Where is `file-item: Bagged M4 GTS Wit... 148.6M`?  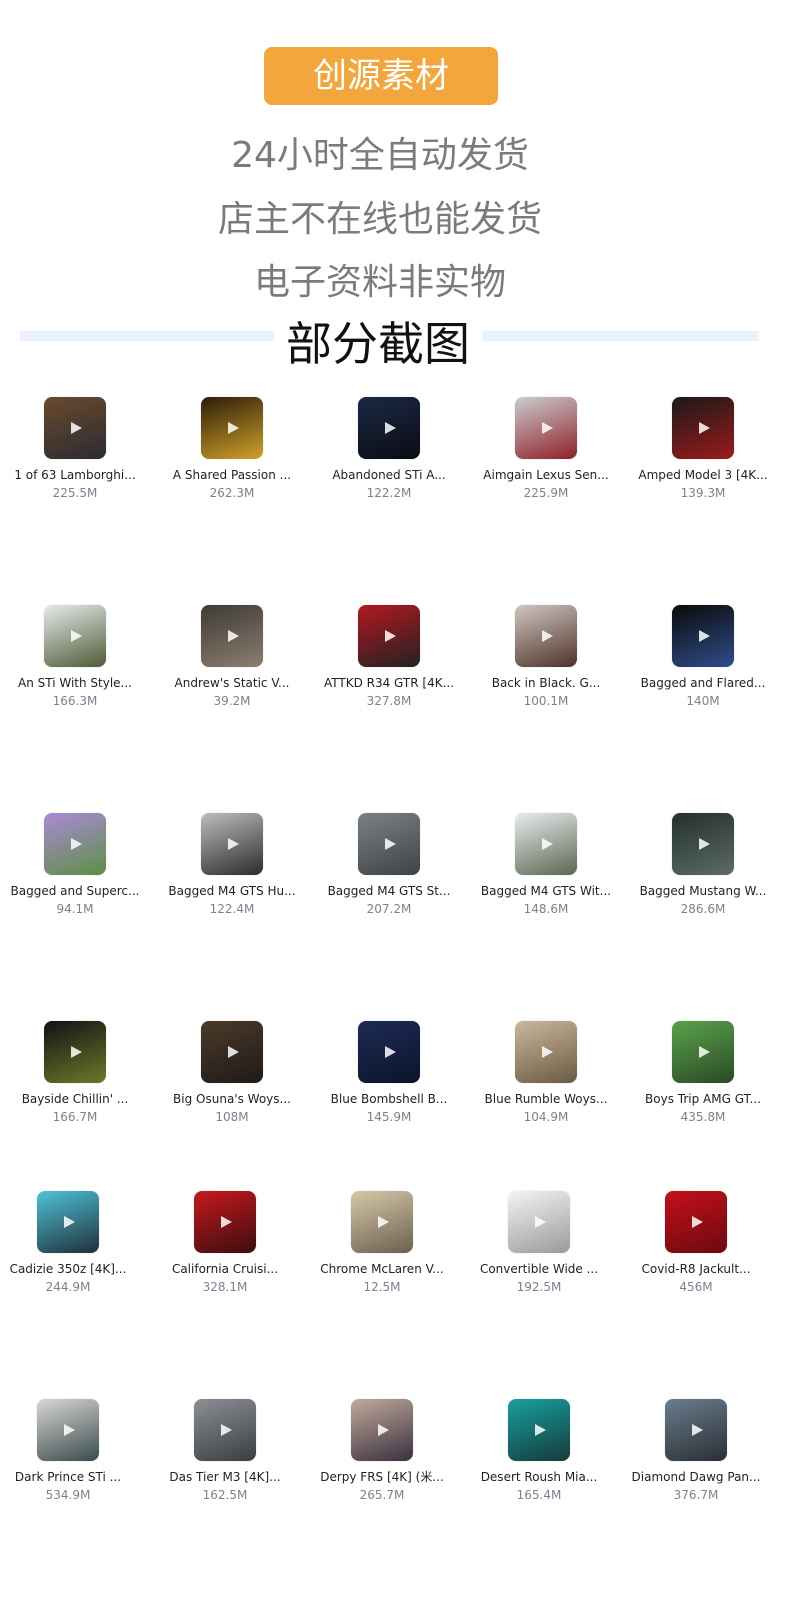
file-item: Bagged M4 GTS Wit... 148.6M is located at coordinates (546, 864).